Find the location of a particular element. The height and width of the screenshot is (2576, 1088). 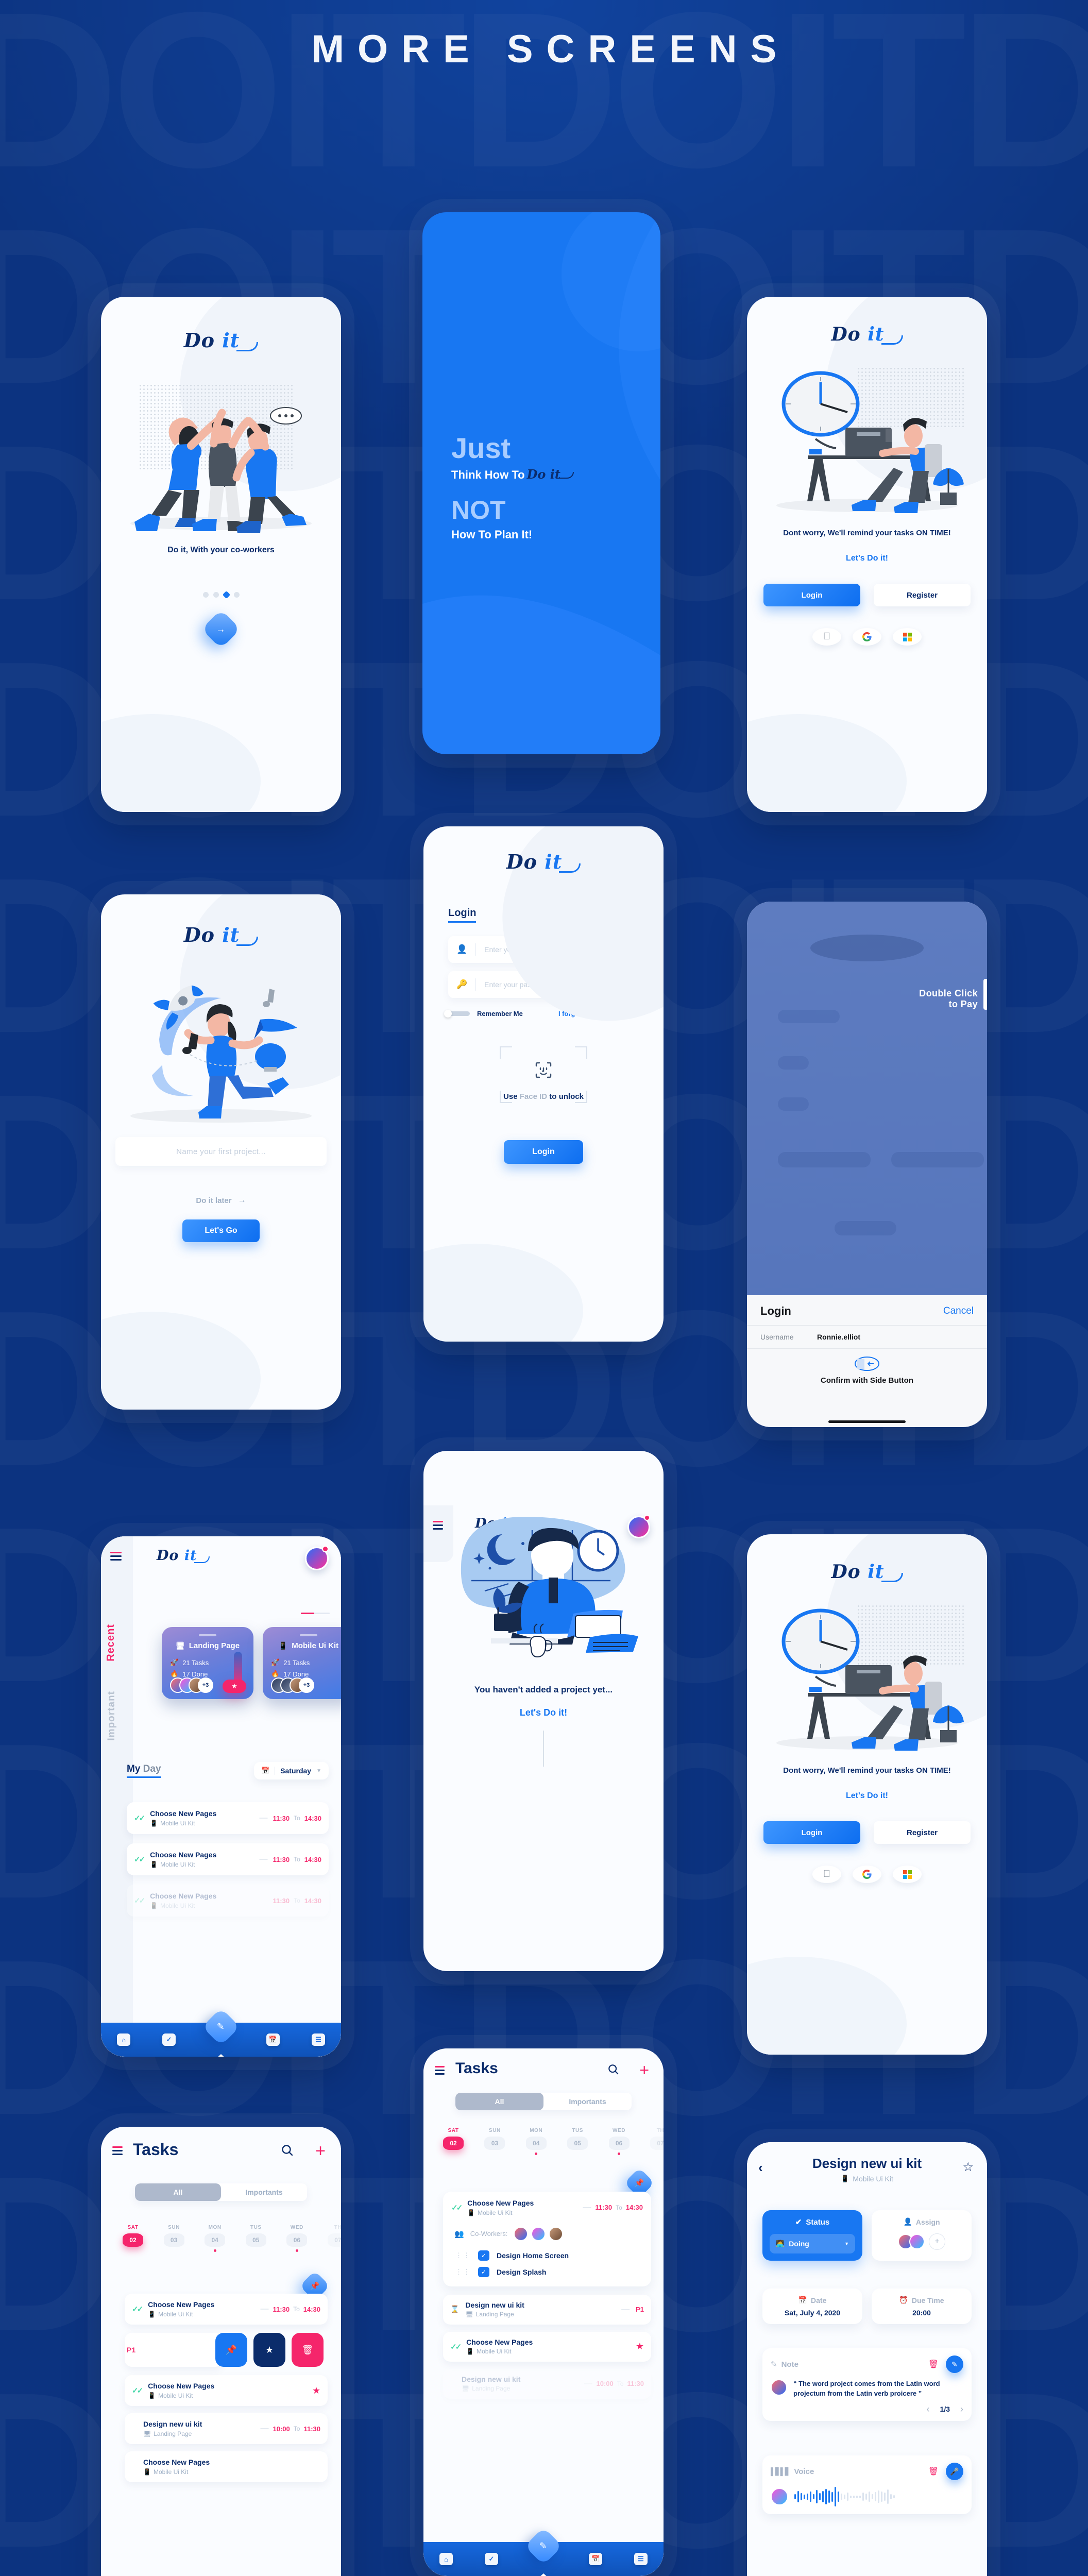

trash-action-button: 🗑 is located at coordinates (308, 2350).